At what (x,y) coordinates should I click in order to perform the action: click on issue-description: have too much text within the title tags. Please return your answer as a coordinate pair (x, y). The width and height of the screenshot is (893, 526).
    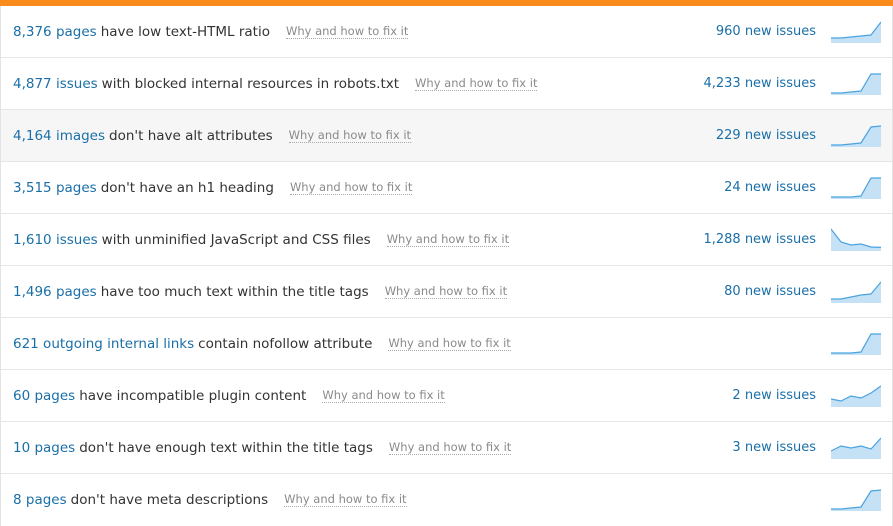
    Looking at the image, I should click on (234, 291).